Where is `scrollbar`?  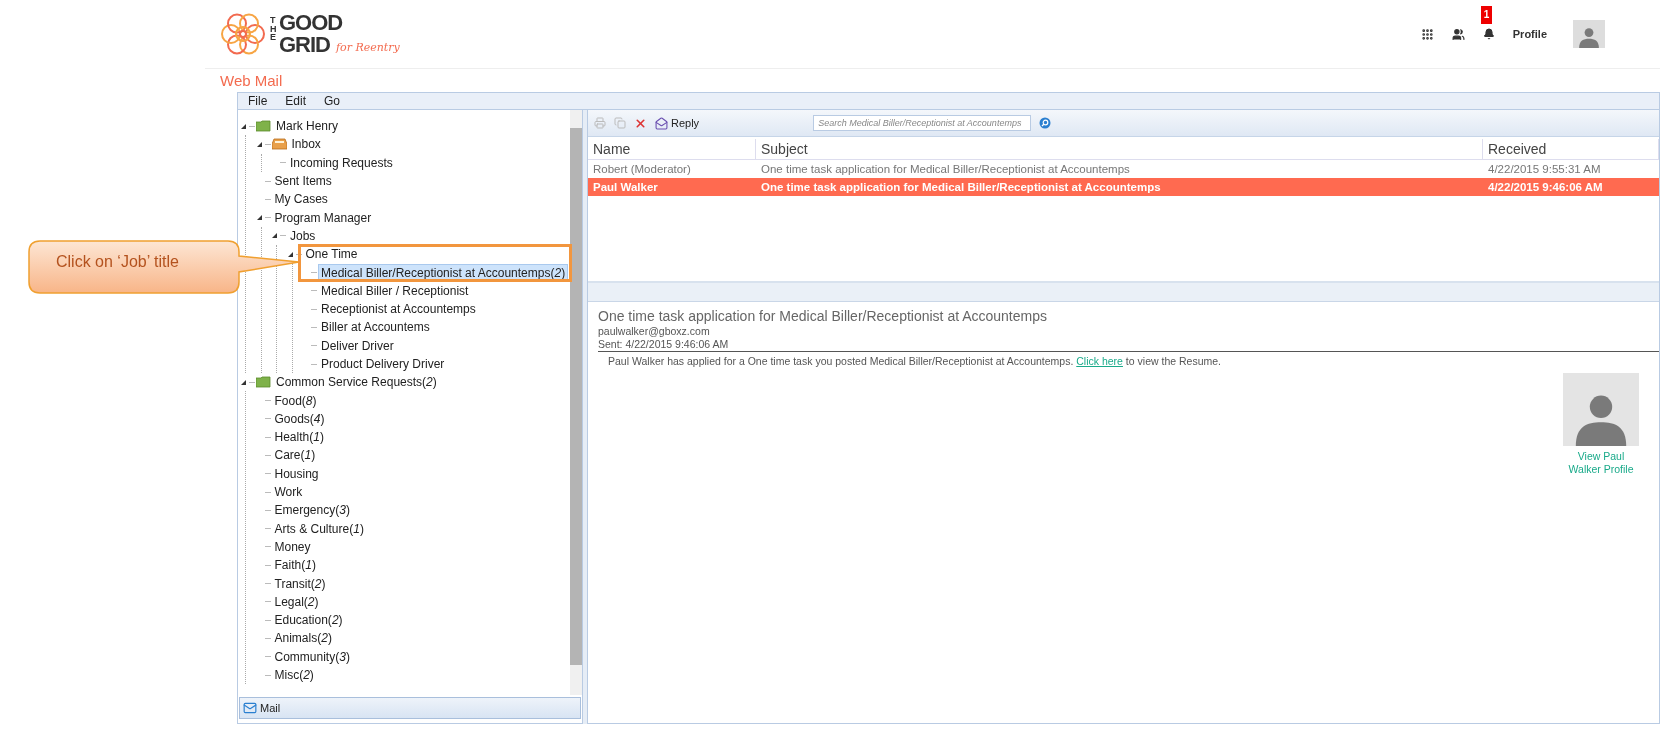
scrollbar is located at coordinates (576, 402).